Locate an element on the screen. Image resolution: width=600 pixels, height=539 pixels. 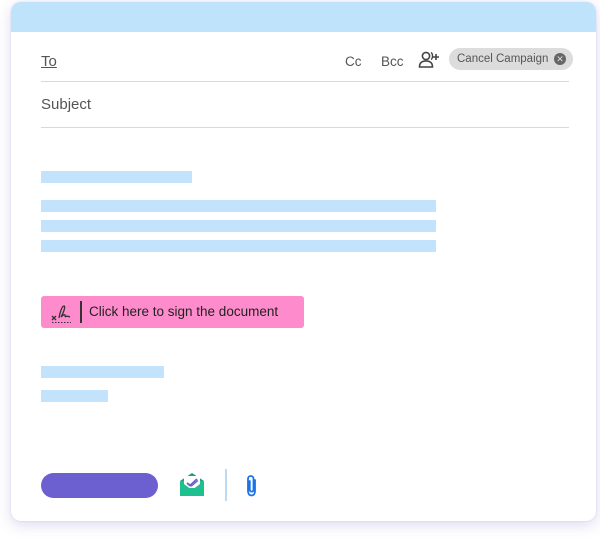
close-circle-icon: ✕ is located at coordinates (560, 59).